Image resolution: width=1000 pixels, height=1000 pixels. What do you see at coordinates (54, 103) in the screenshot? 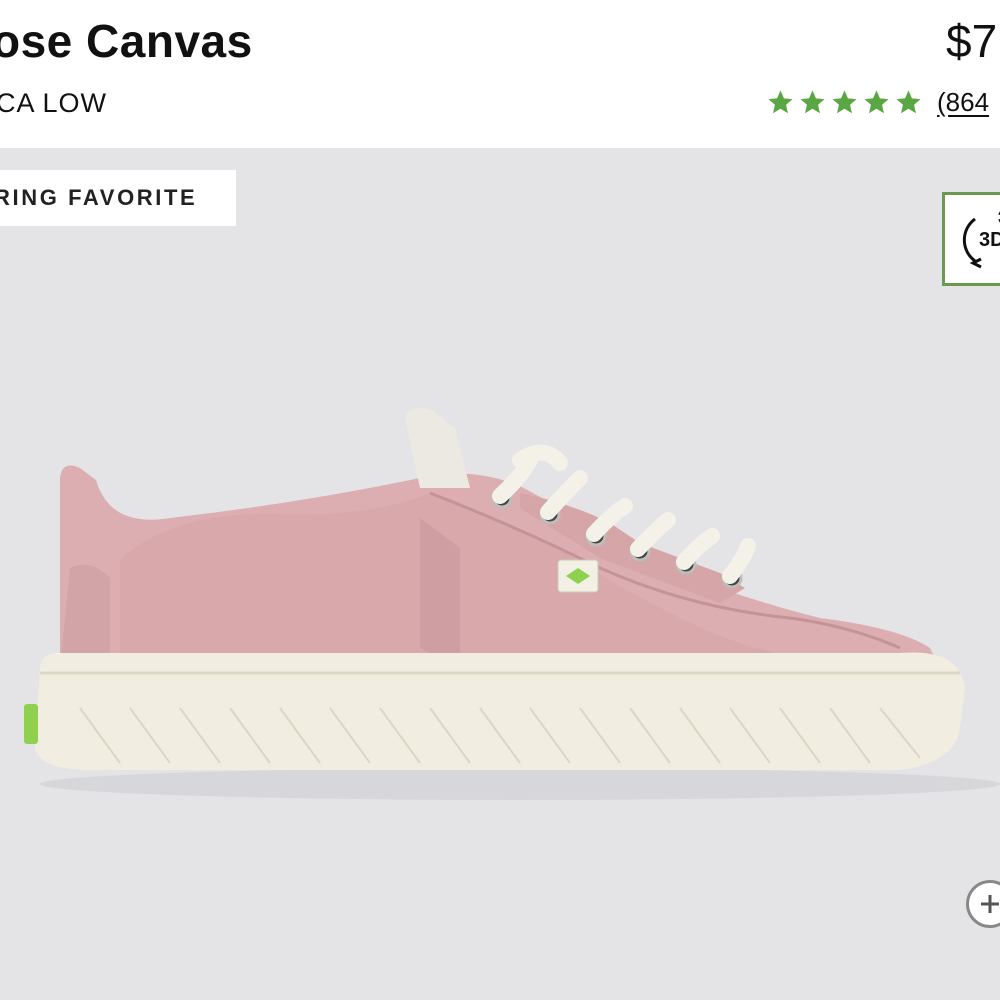
I see `product-subtitle: CA LOW` at bounding box center [54, 103].